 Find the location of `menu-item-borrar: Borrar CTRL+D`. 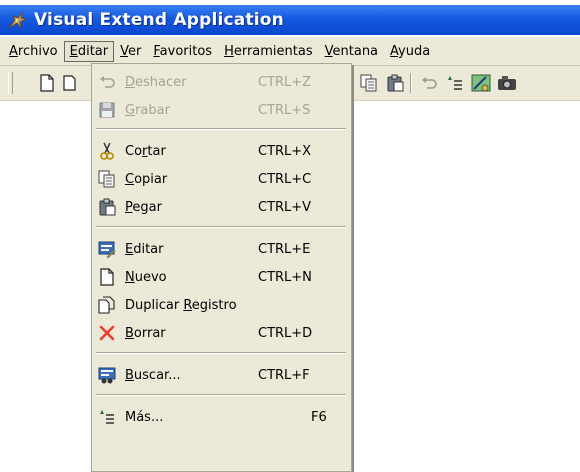

menu-item-borrar: Borrar CTRL+D is located at coordinates (221, 333).